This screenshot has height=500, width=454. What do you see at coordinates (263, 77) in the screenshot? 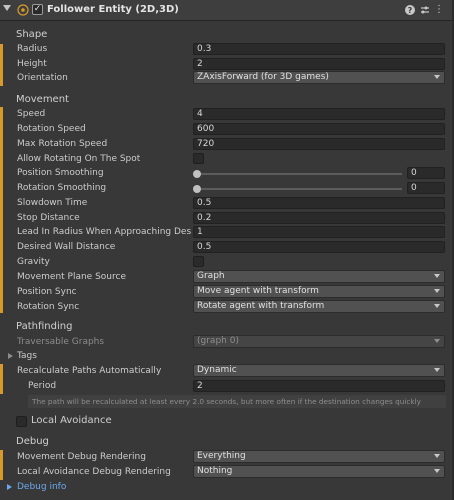
I see `orientation-value: ZAxisForward (for 3D games)` at bounding box center [263, 77].